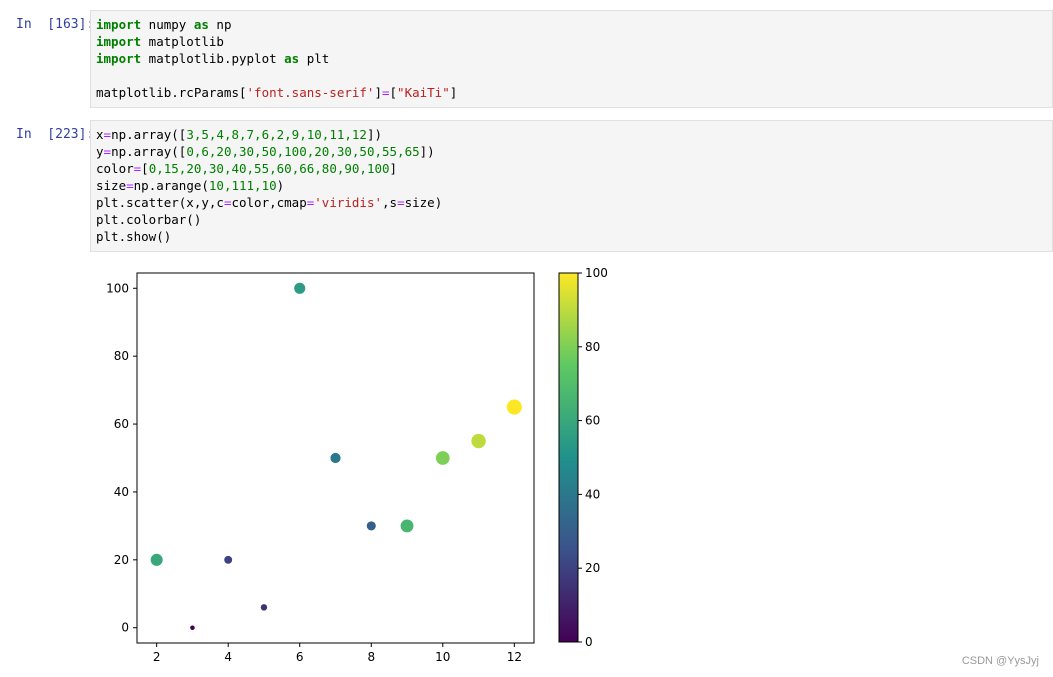 This screenshot has height=677, width=1053. Describe the element at coordinates (242, 185) in the screenshot. I see `code-token: 10,111,10` at that location.